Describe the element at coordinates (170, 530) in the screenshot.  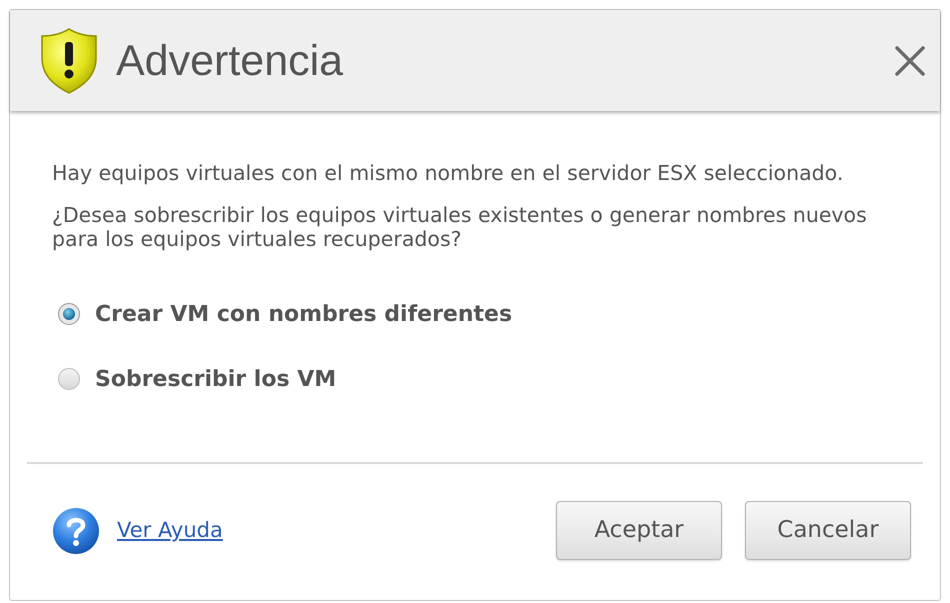
I see `help-link: Ver Ayuda` at that location.